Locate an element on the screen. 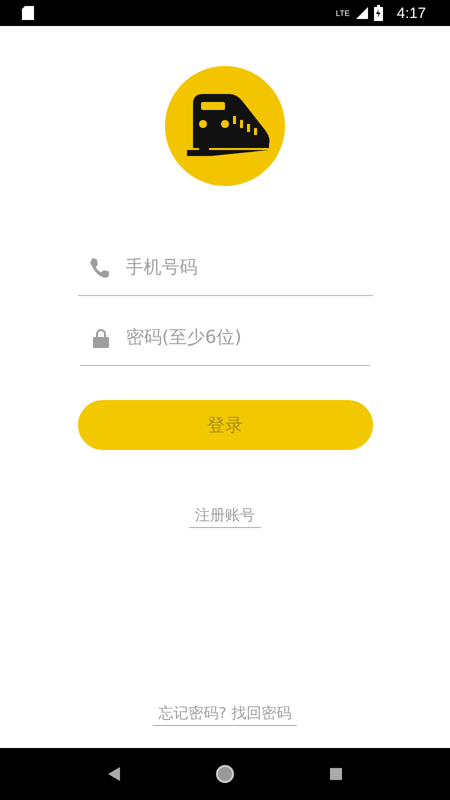 The image size is (450, 800). password-field: 密码(至少6位) is located at coordinates (226, 337).